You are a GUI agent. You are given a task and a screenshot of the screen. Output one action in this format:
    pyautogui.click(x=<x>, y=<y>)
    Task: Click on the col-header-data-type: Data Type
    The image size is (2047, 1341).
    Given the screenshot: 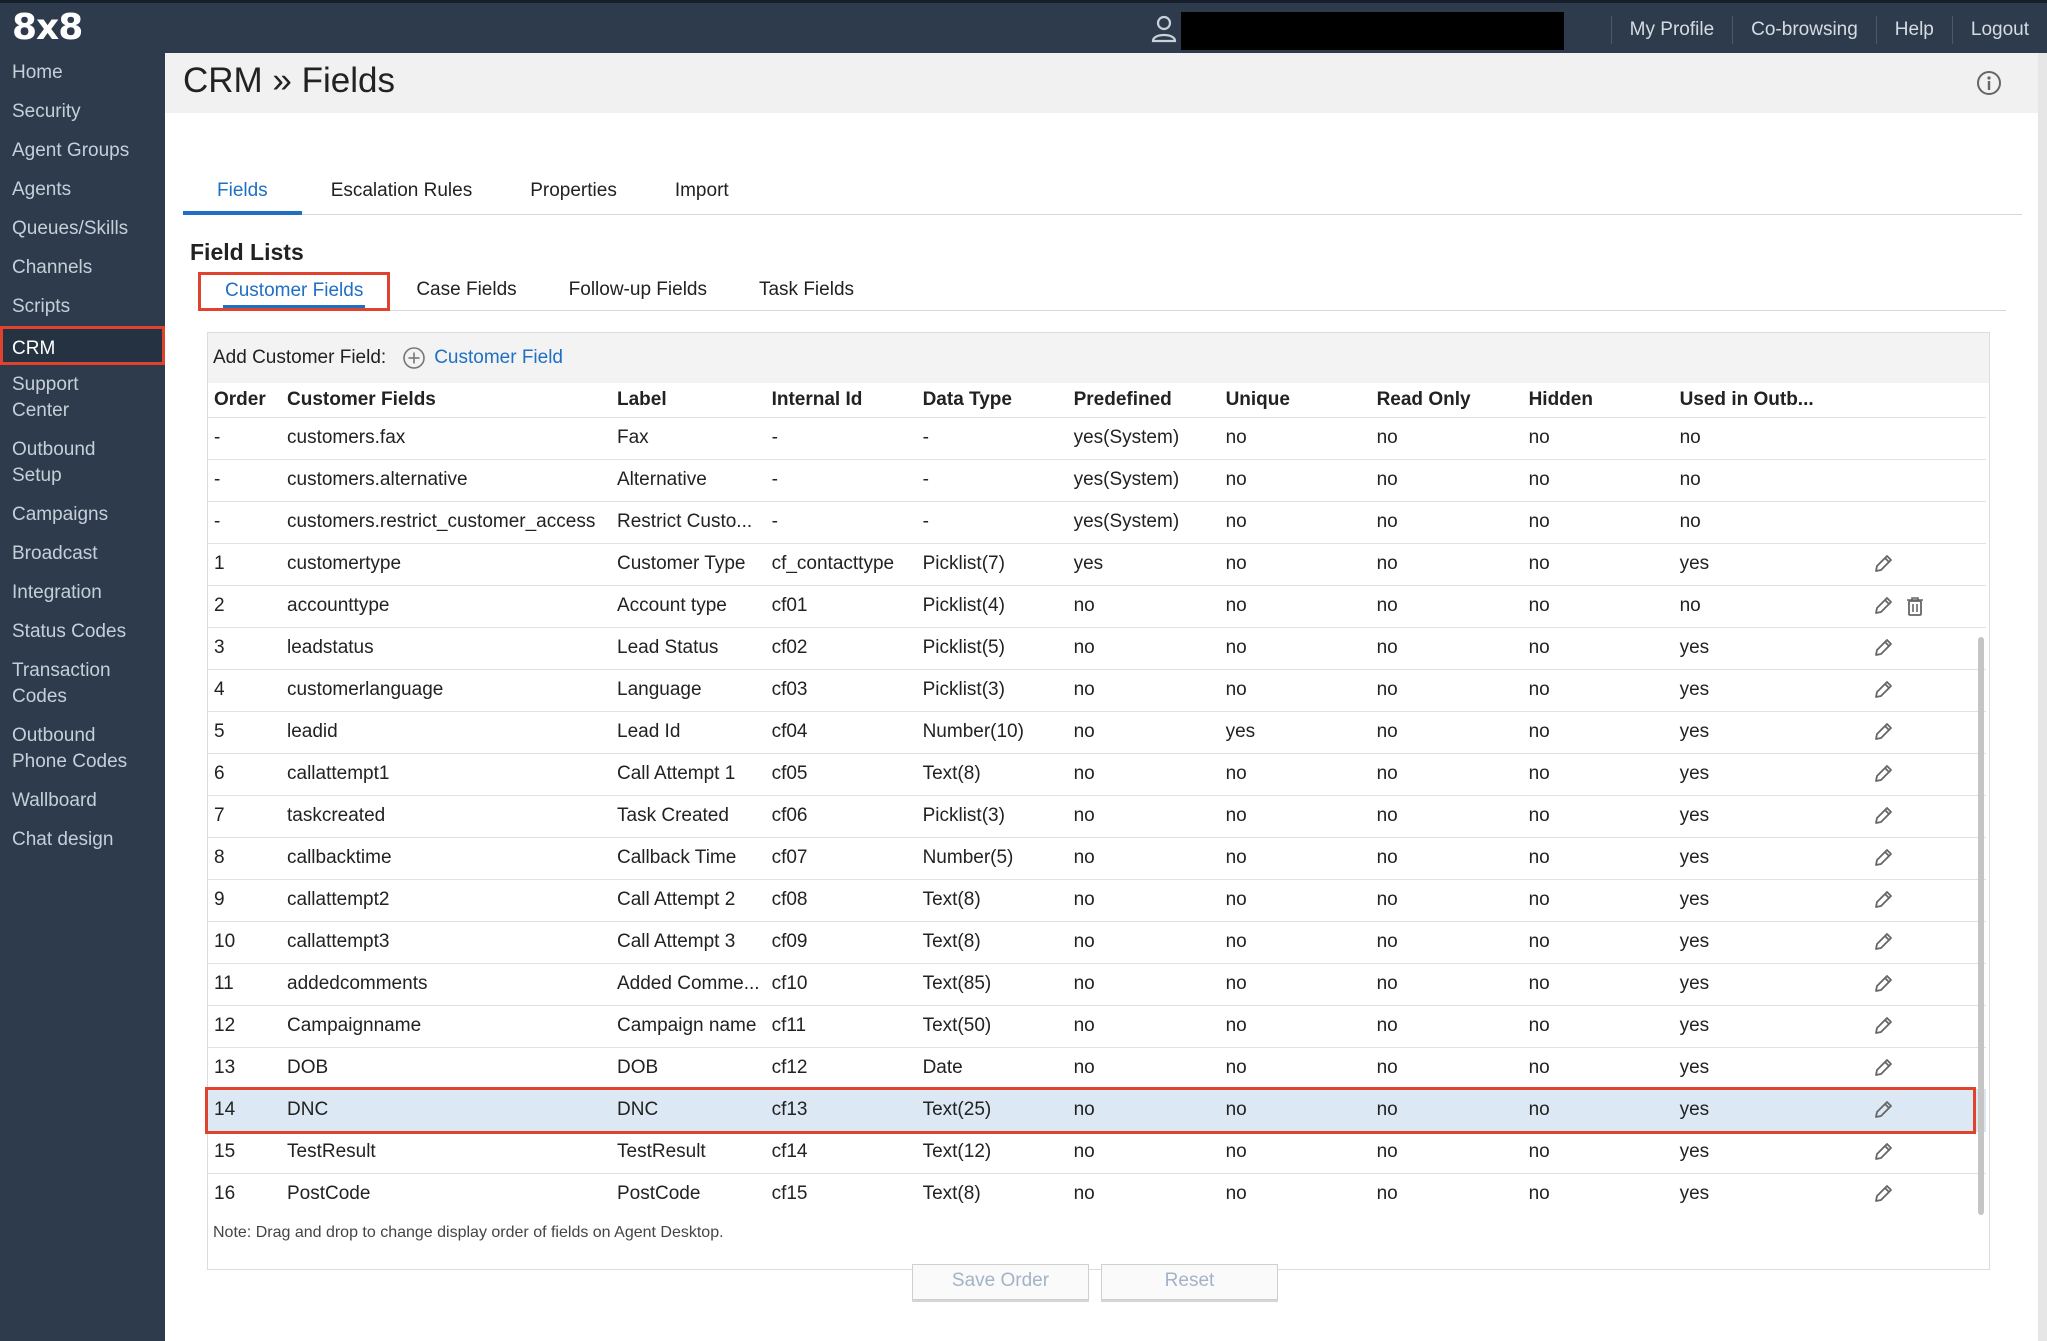 What is the action you would take?
    pyautogui.click(x=992, y=400)
    